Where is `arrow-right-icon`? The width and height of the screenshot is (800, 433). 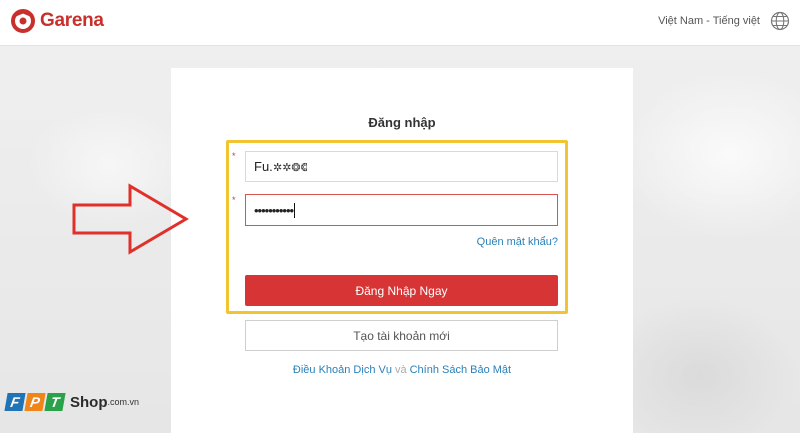 arrow-right-icon is located at coordinates (130, 219).